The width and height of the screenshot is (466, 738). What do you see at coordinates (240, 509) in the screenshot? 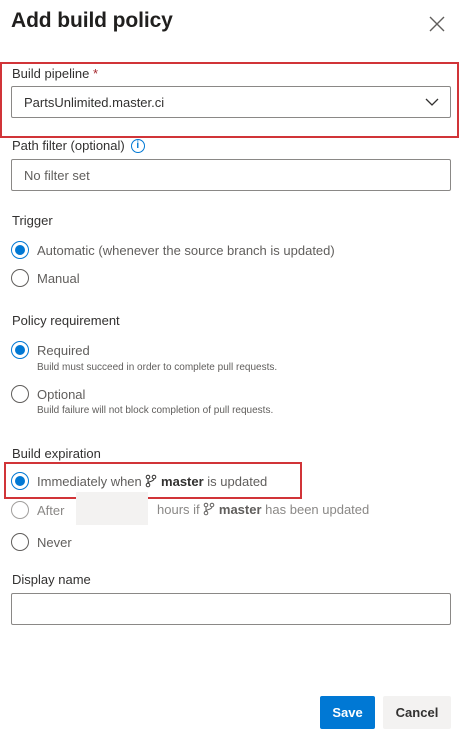
I see `expiration-after-branch: master` at bounding box center [240, 509].